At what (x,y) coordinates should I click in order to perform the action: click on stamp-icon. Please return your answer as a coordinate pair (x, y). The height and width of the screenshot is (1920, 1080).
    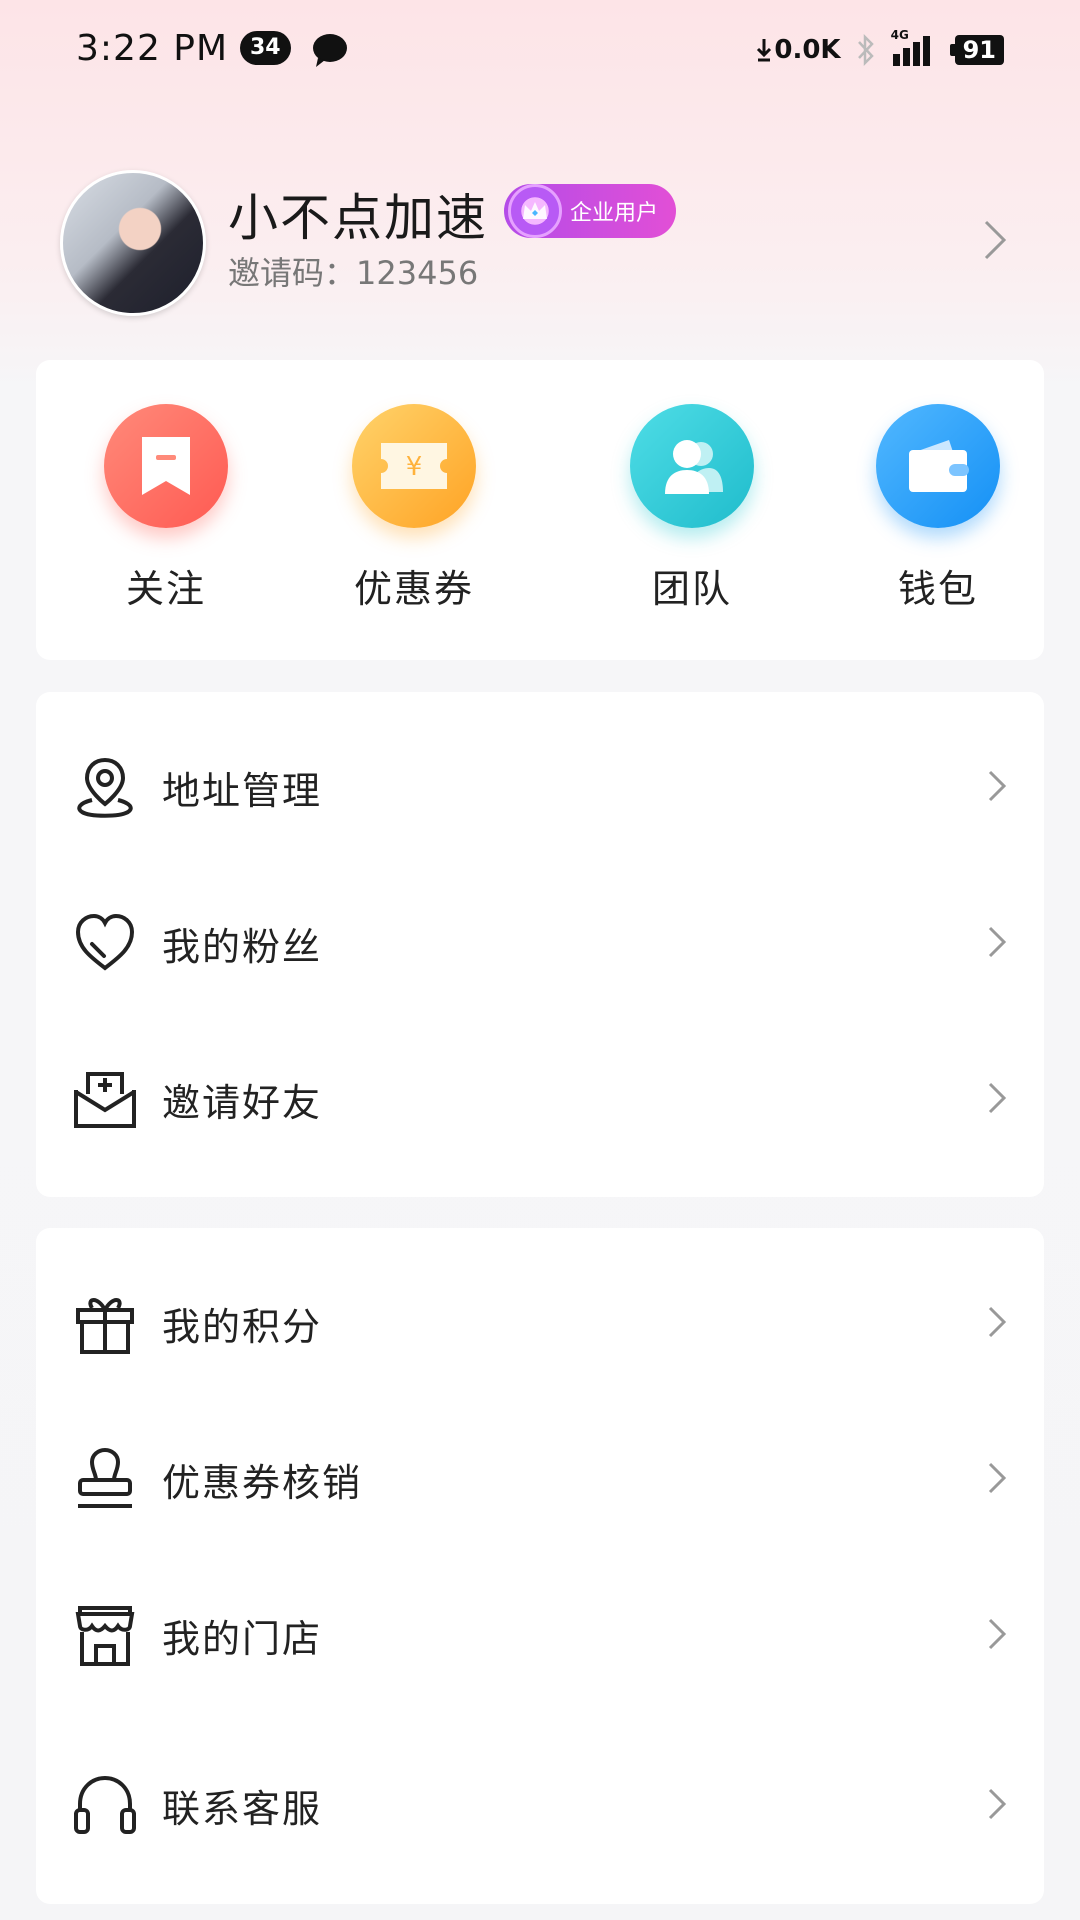
    Looking at the image, I should click on (105, 1477).